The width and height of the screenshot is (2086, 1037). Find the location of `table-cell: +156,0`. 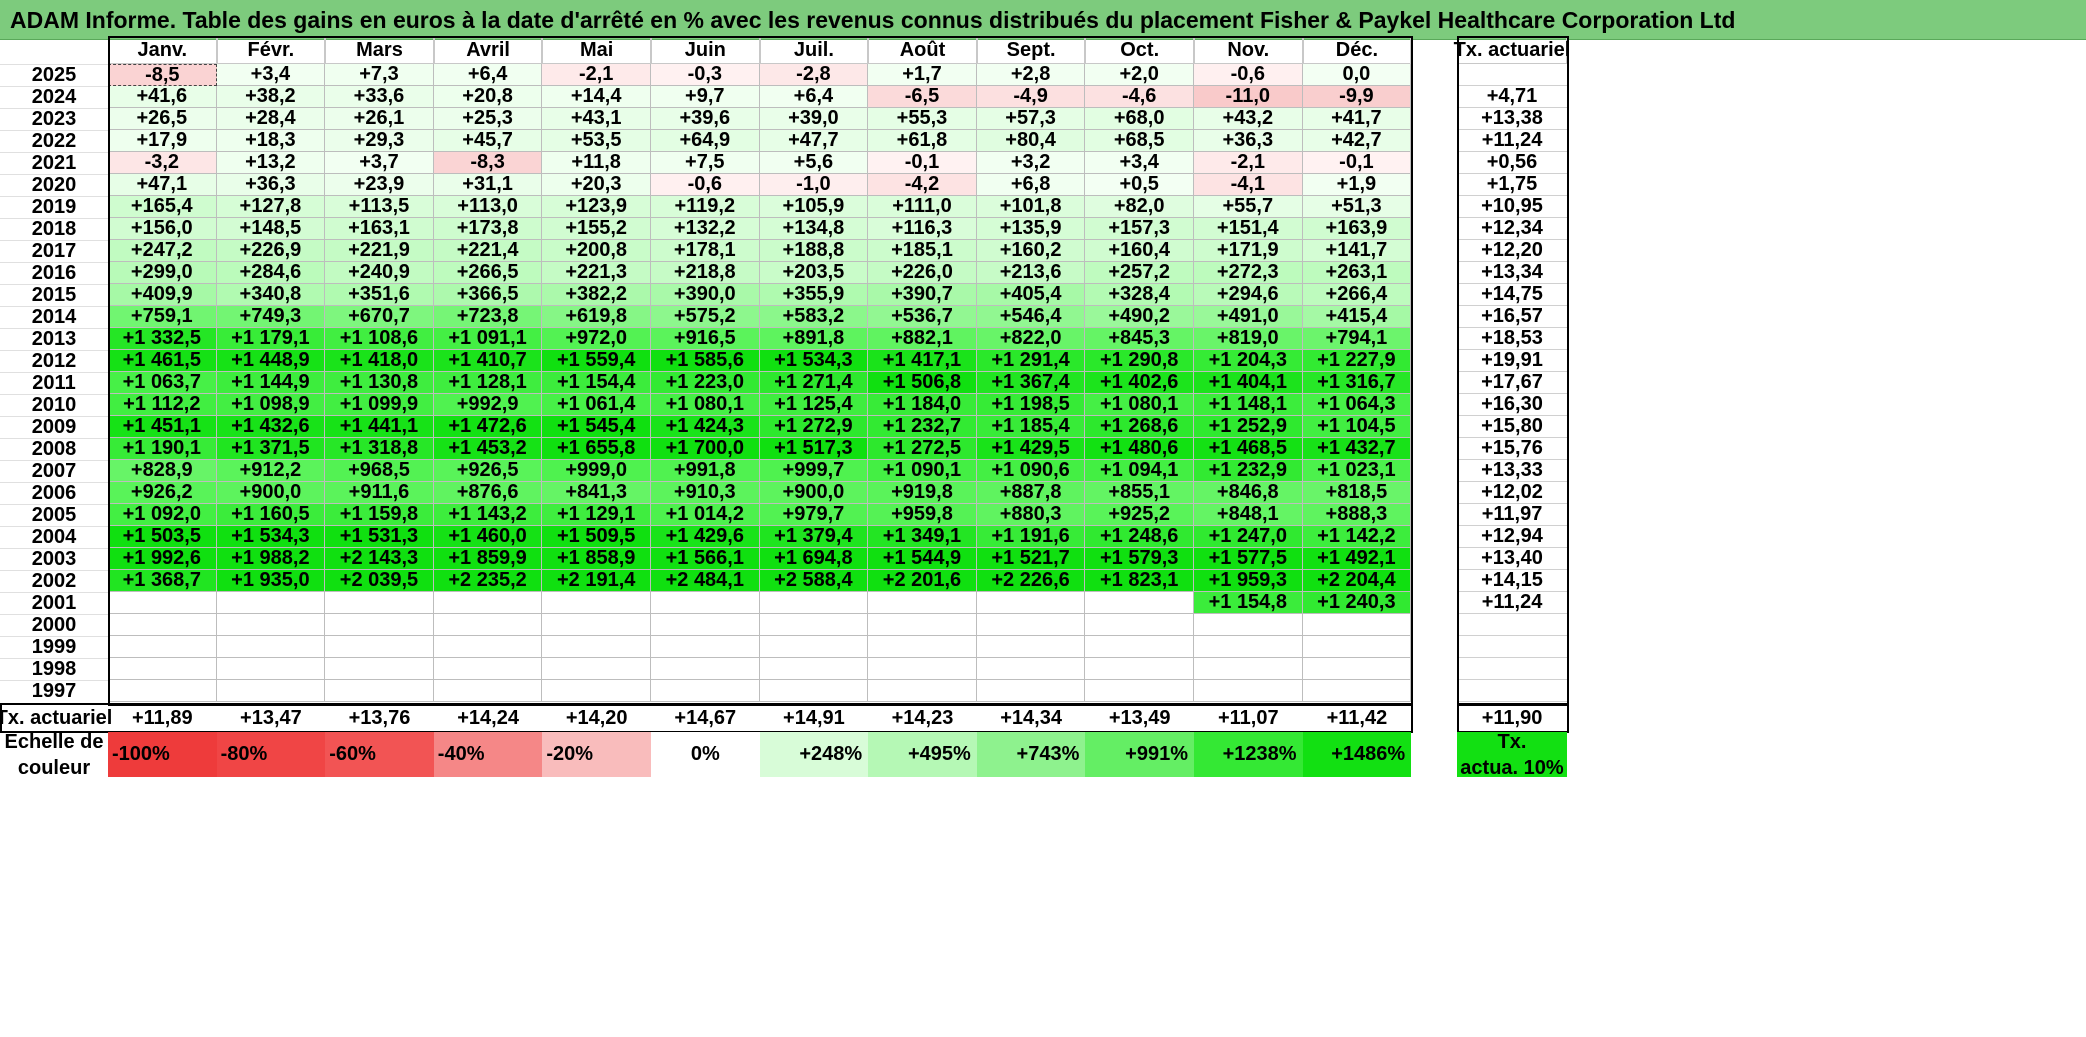

table-cell: +156,0 is located at coordinates (162, 228).